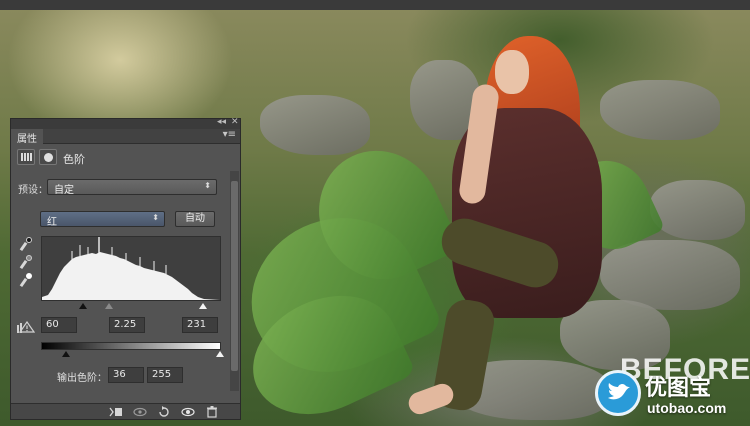 This screenshot has height=426, width=750. I want to click on woman-face, so click(512, 72).